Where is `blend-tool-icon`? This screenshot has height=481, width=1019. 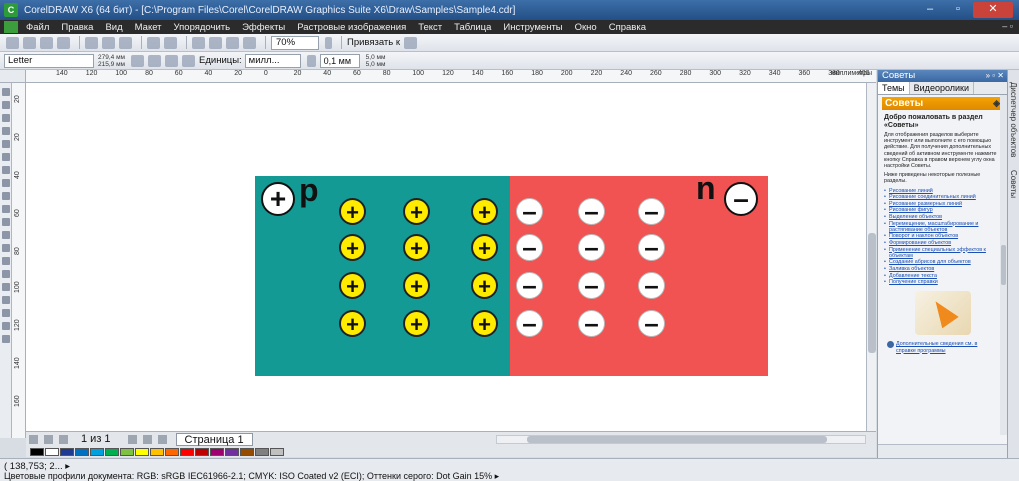 blend-tool-icon is located at coordinates (6, 274).